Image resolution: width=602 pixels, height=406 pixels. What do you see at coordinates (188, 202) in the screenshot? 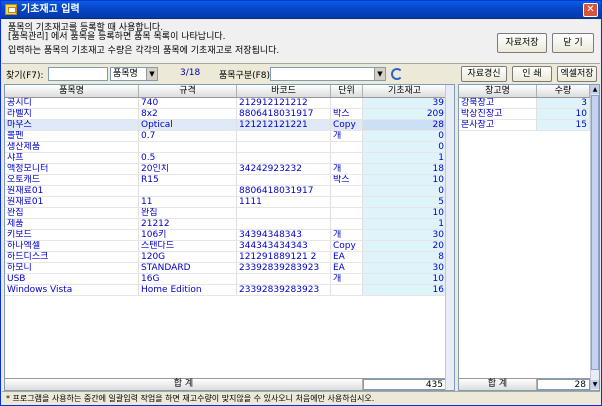
I see `cell-spec: 11` at bounding box center [188, 202].